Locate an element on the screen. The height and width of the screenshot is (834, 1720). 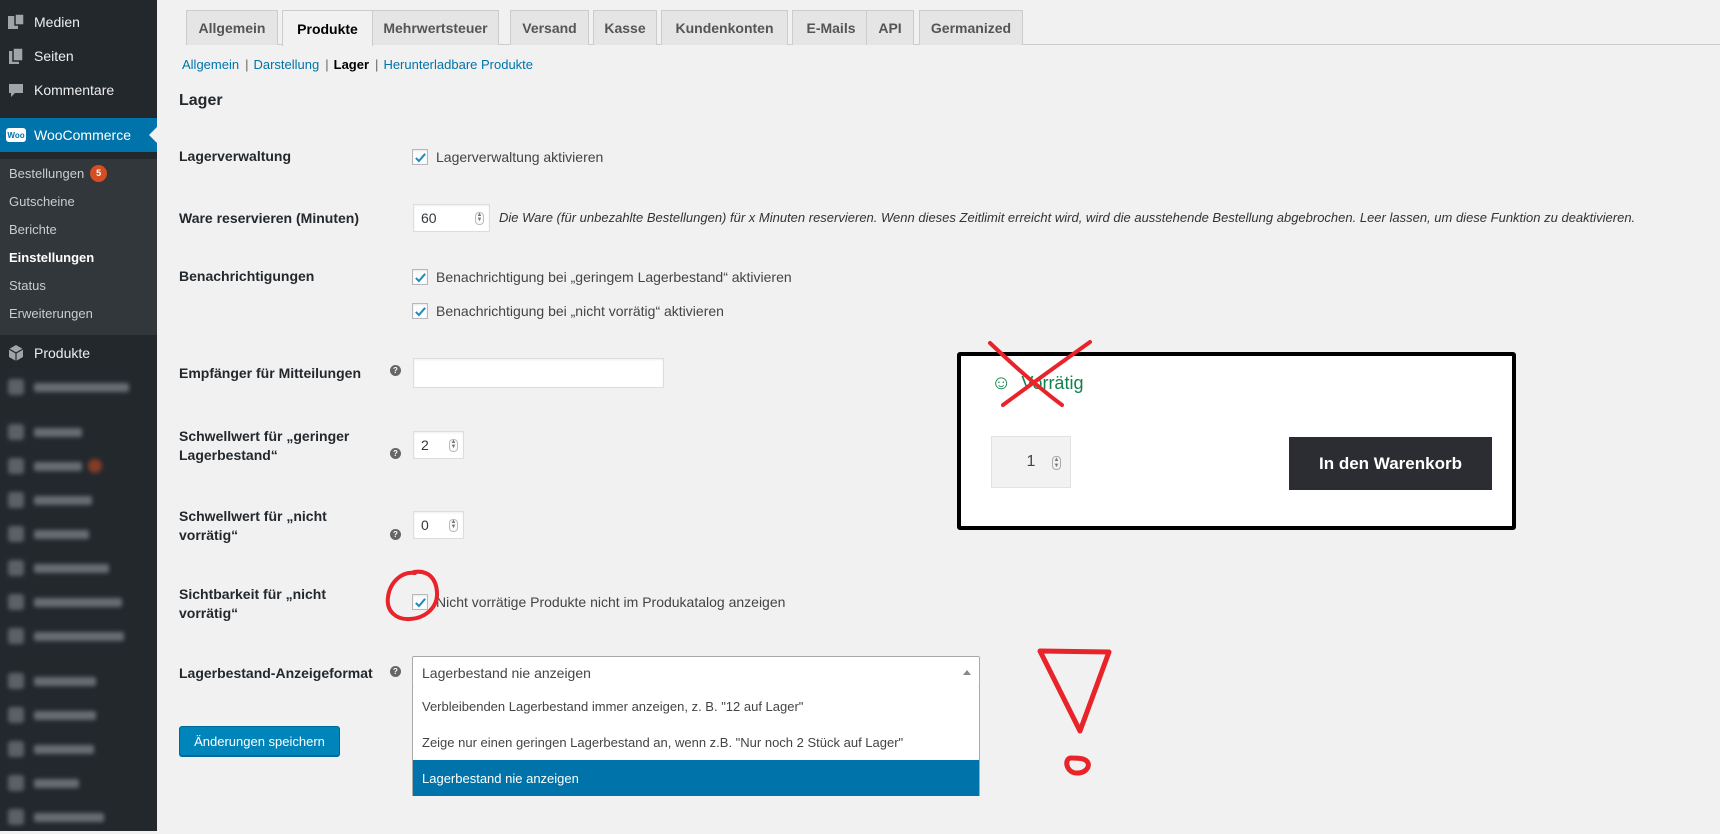
save-changes-button: Änderungen speichern is located at coordinates (259, 741).